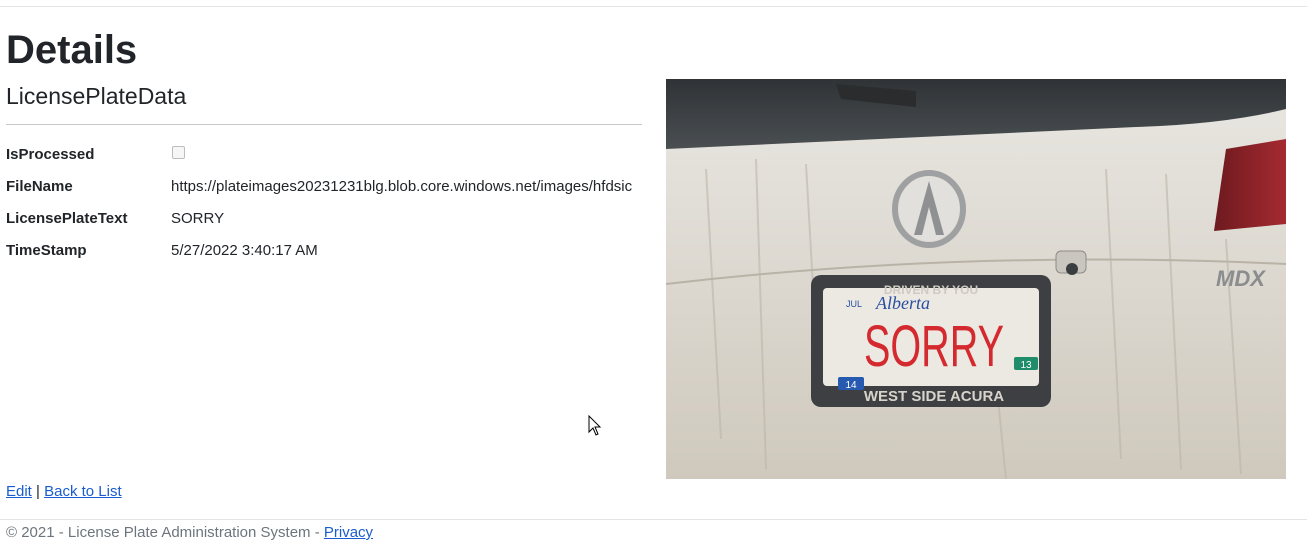 The width and height of the screenshot is (1307, 553). Describe the element at coordinates (244, 250) in the screenshot. I see `detail-value: 5/27/2022 3:40:17 AM` at that location.